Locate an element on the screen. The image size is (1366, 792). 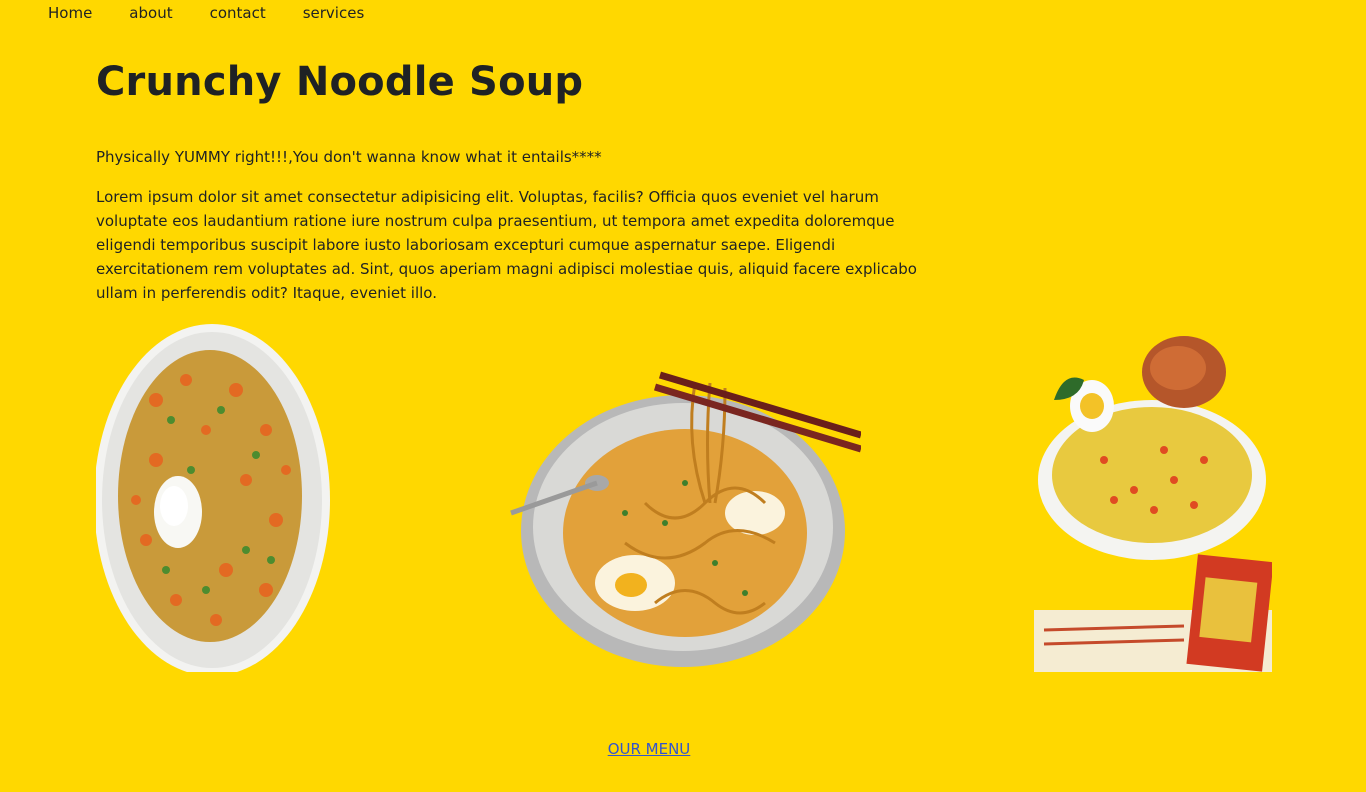
nav-services-link: services is located at coordinates (334, 13).